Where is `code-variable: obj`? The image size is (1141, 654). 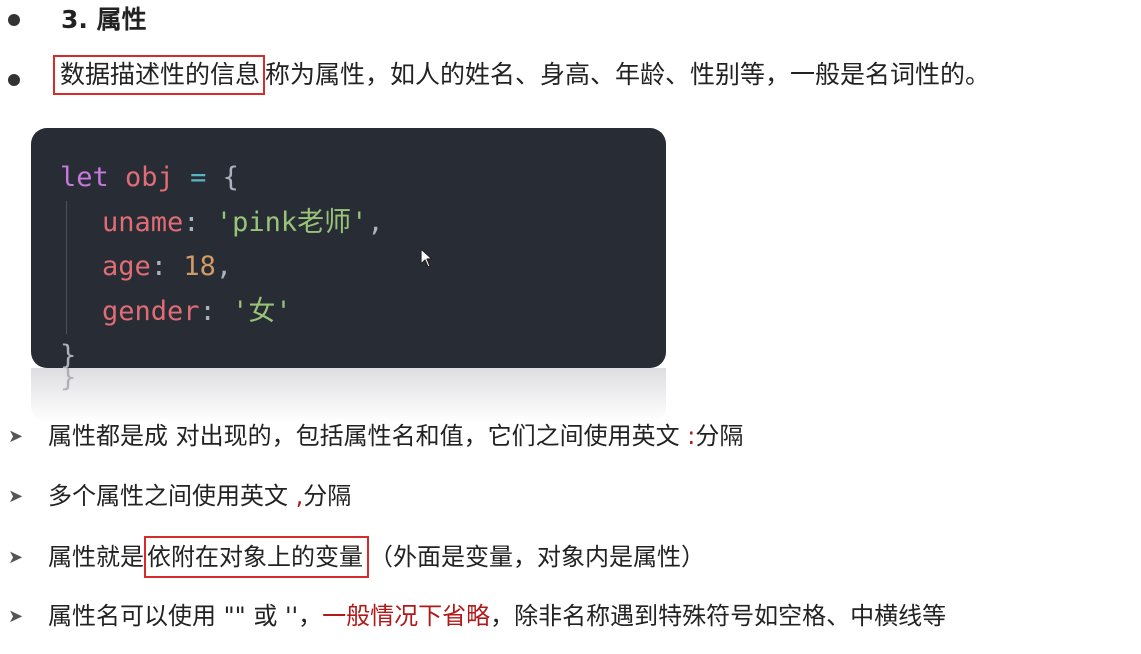
code-variable: obj is located at coordinates (149, 177).